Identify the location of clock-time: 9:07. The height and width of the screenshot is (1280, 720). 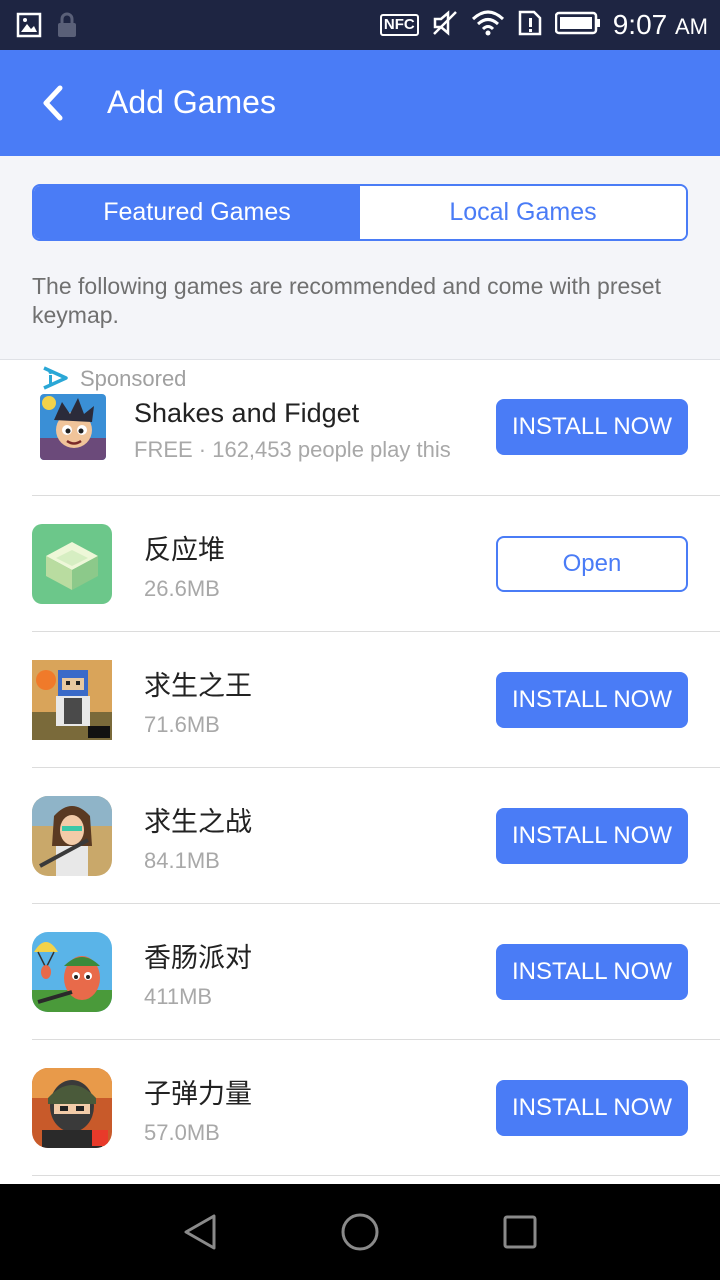
(640, 24).